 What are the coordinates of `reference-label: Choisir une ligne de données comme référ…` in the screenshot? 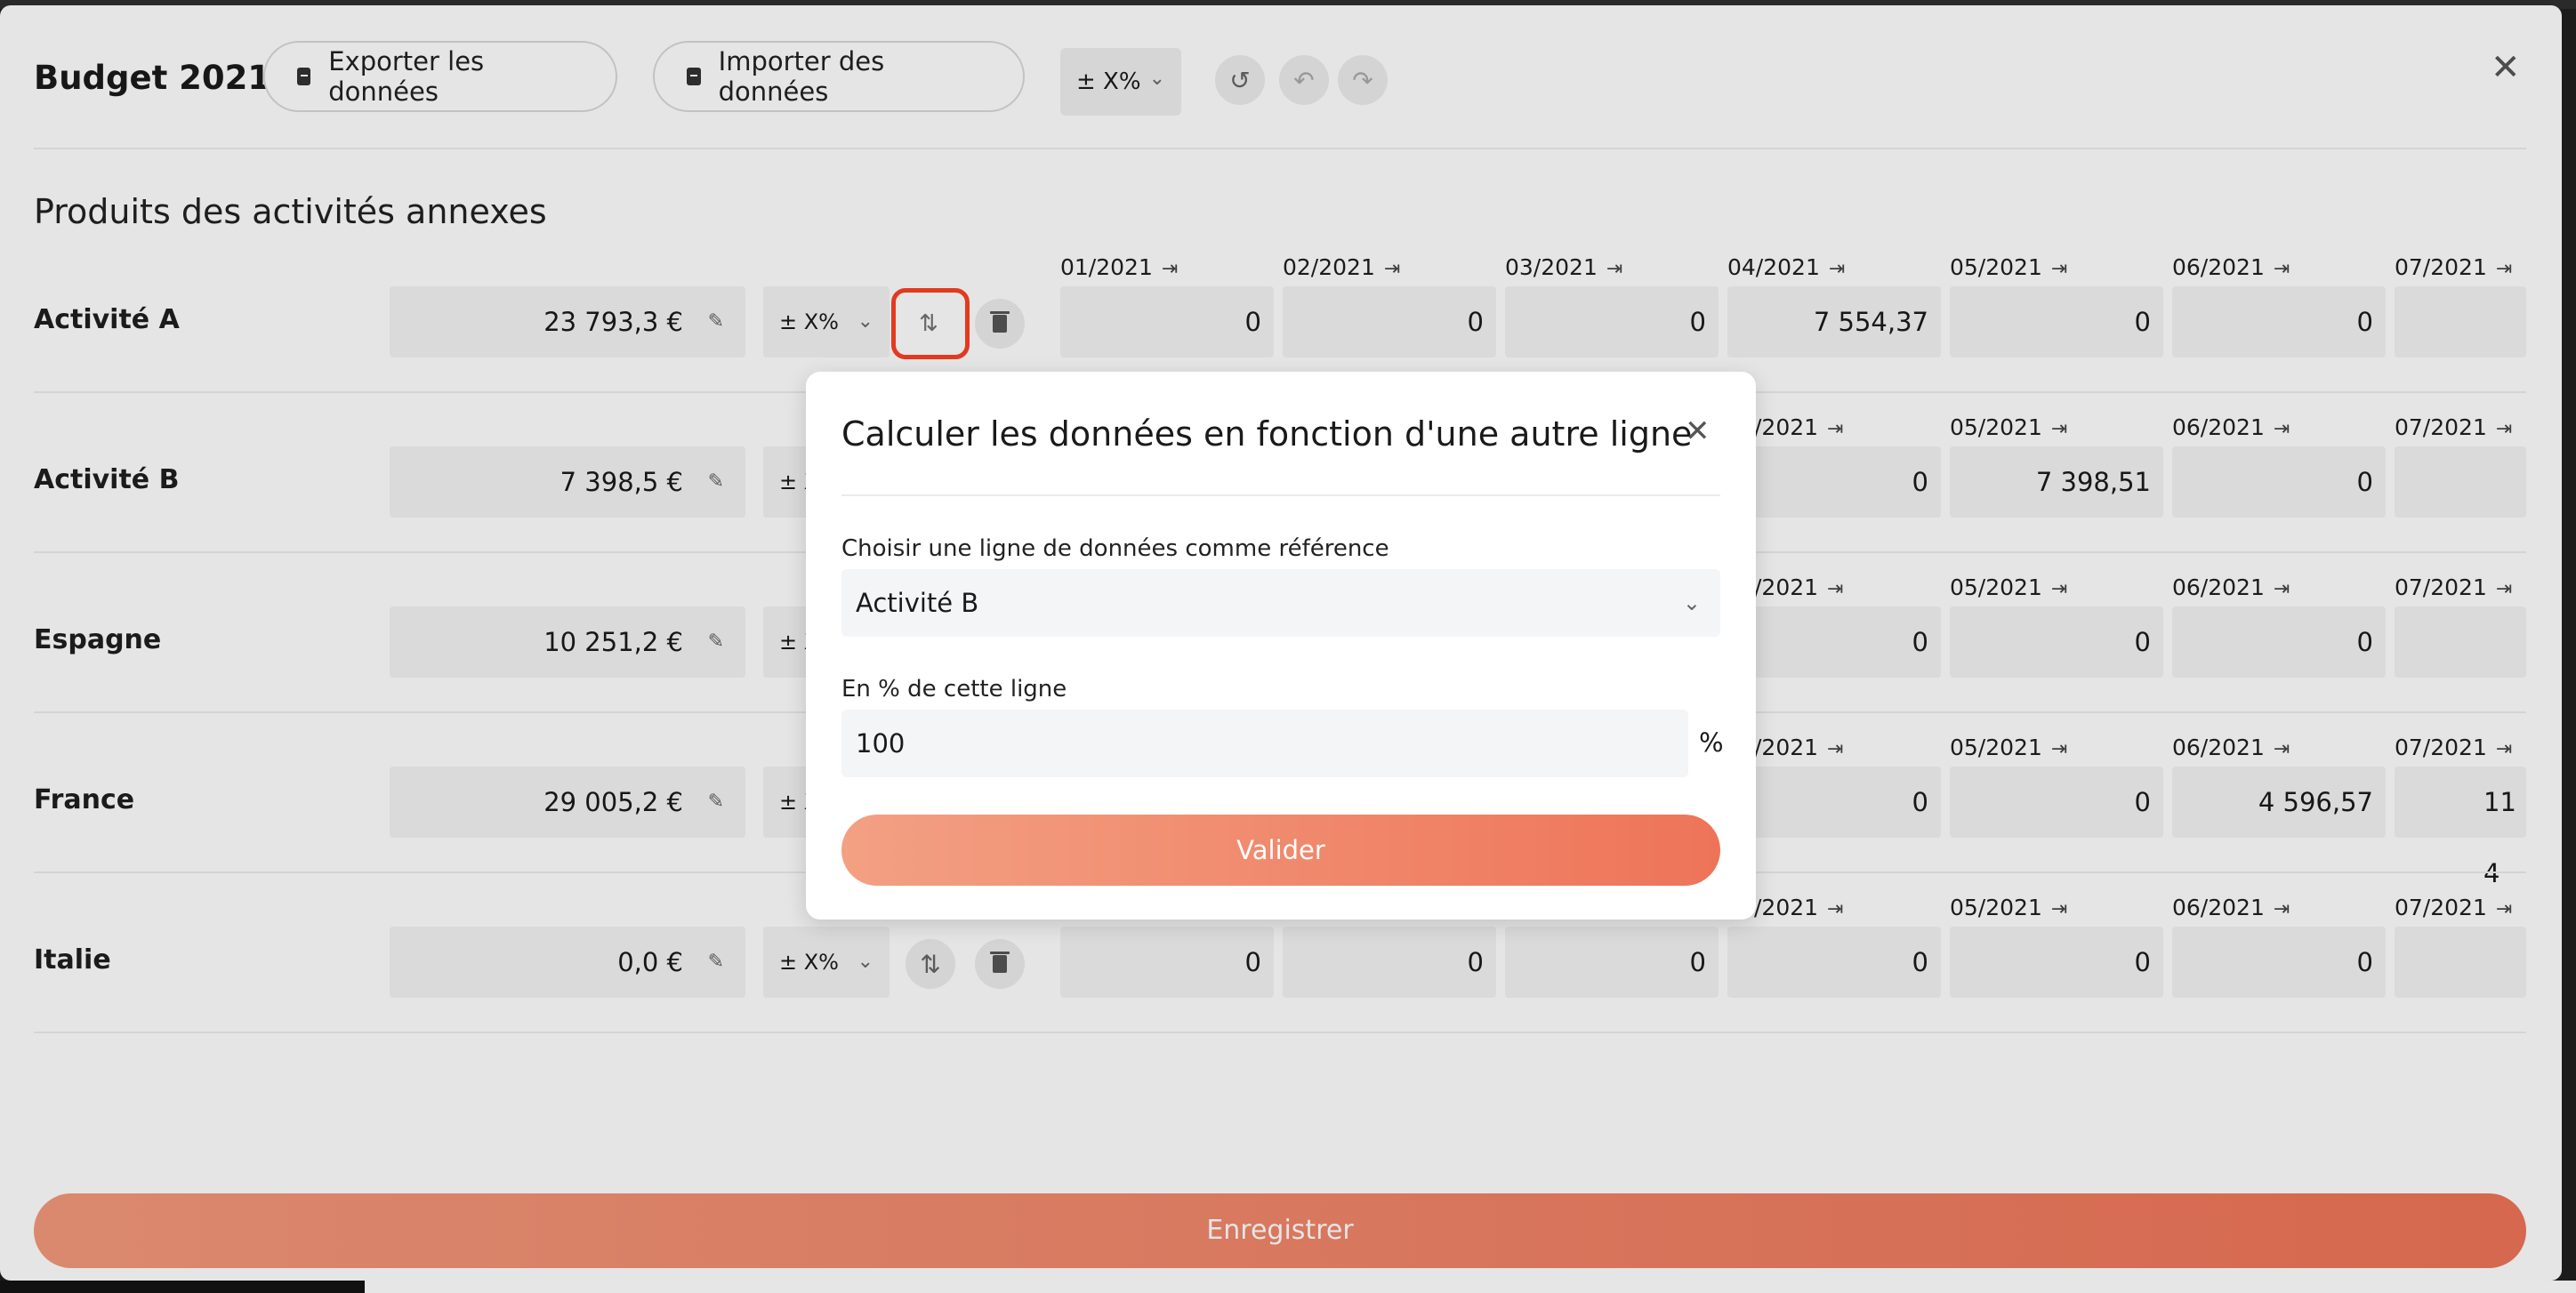 It's located at (1115, 548).